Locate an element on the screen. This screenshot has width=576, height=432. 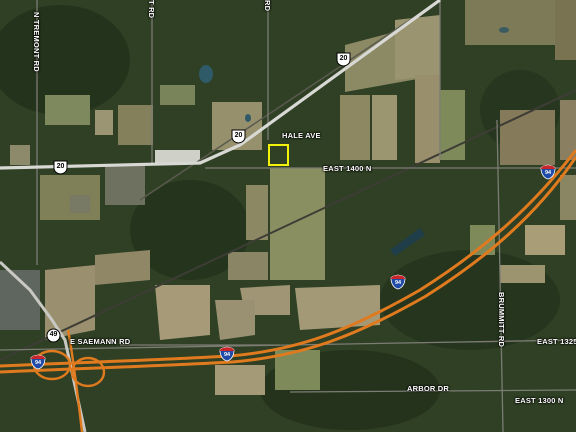
parcel-marker is located at coordinates (278, 155).